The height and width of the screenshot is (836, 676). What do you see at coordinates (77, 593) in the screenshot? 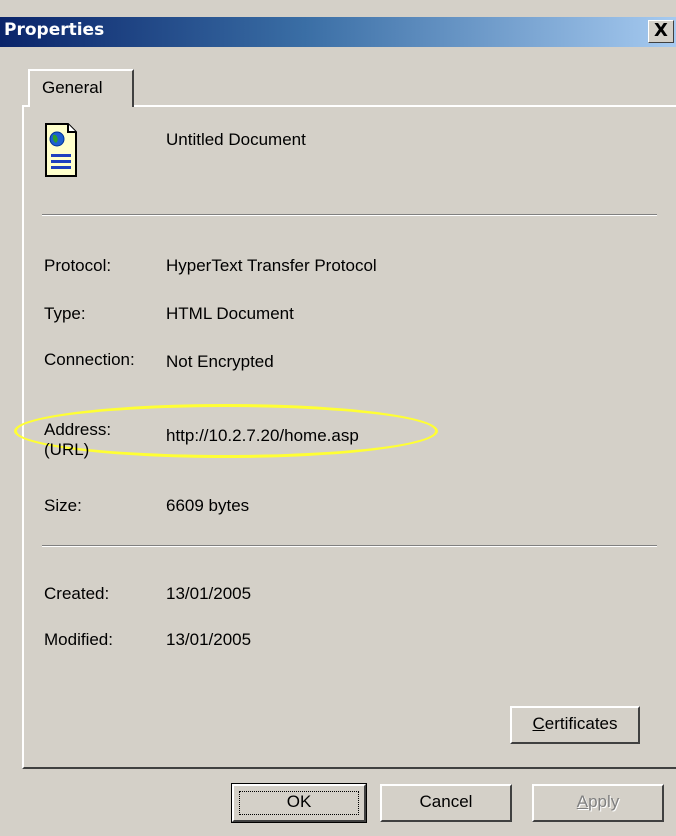
I see `created-label: Created:` at bounding box center [77, 593].